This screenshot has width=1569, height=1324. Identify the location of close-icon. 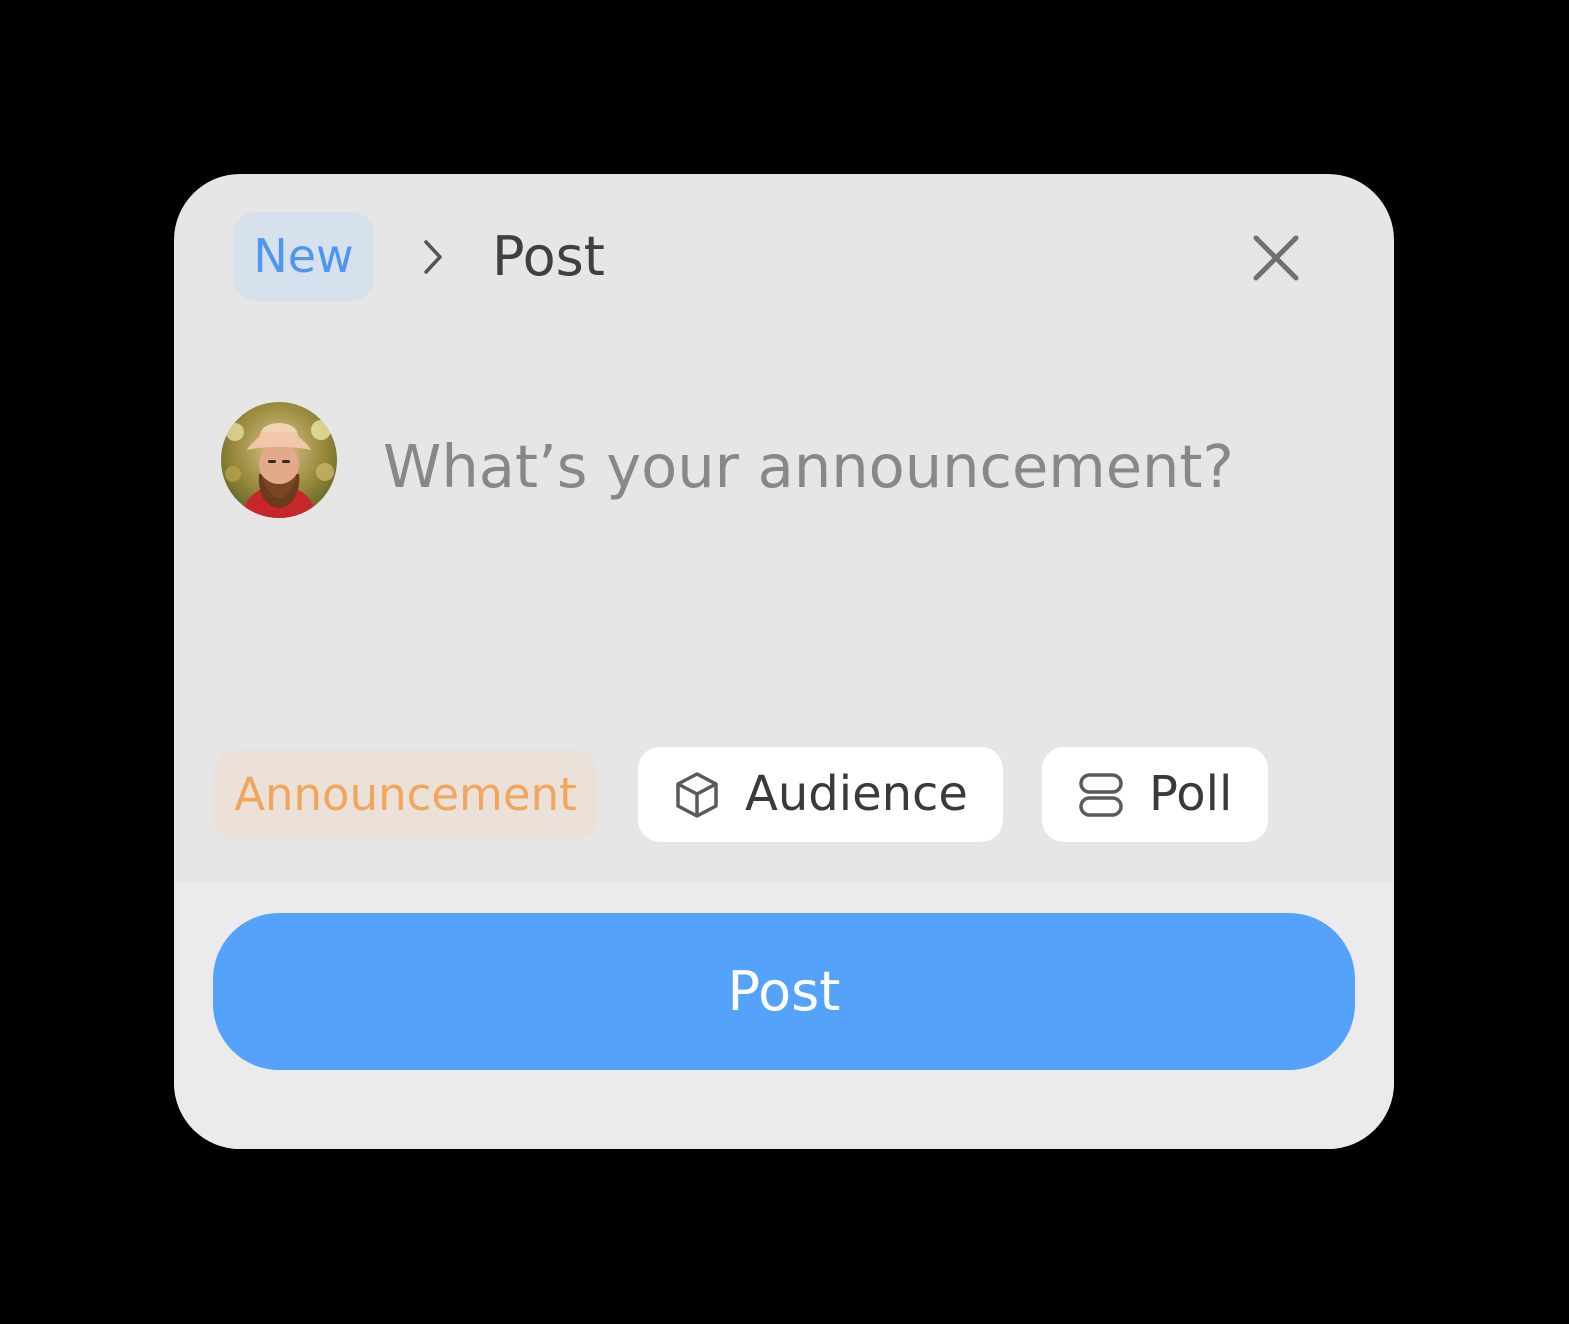
(1276, 258).